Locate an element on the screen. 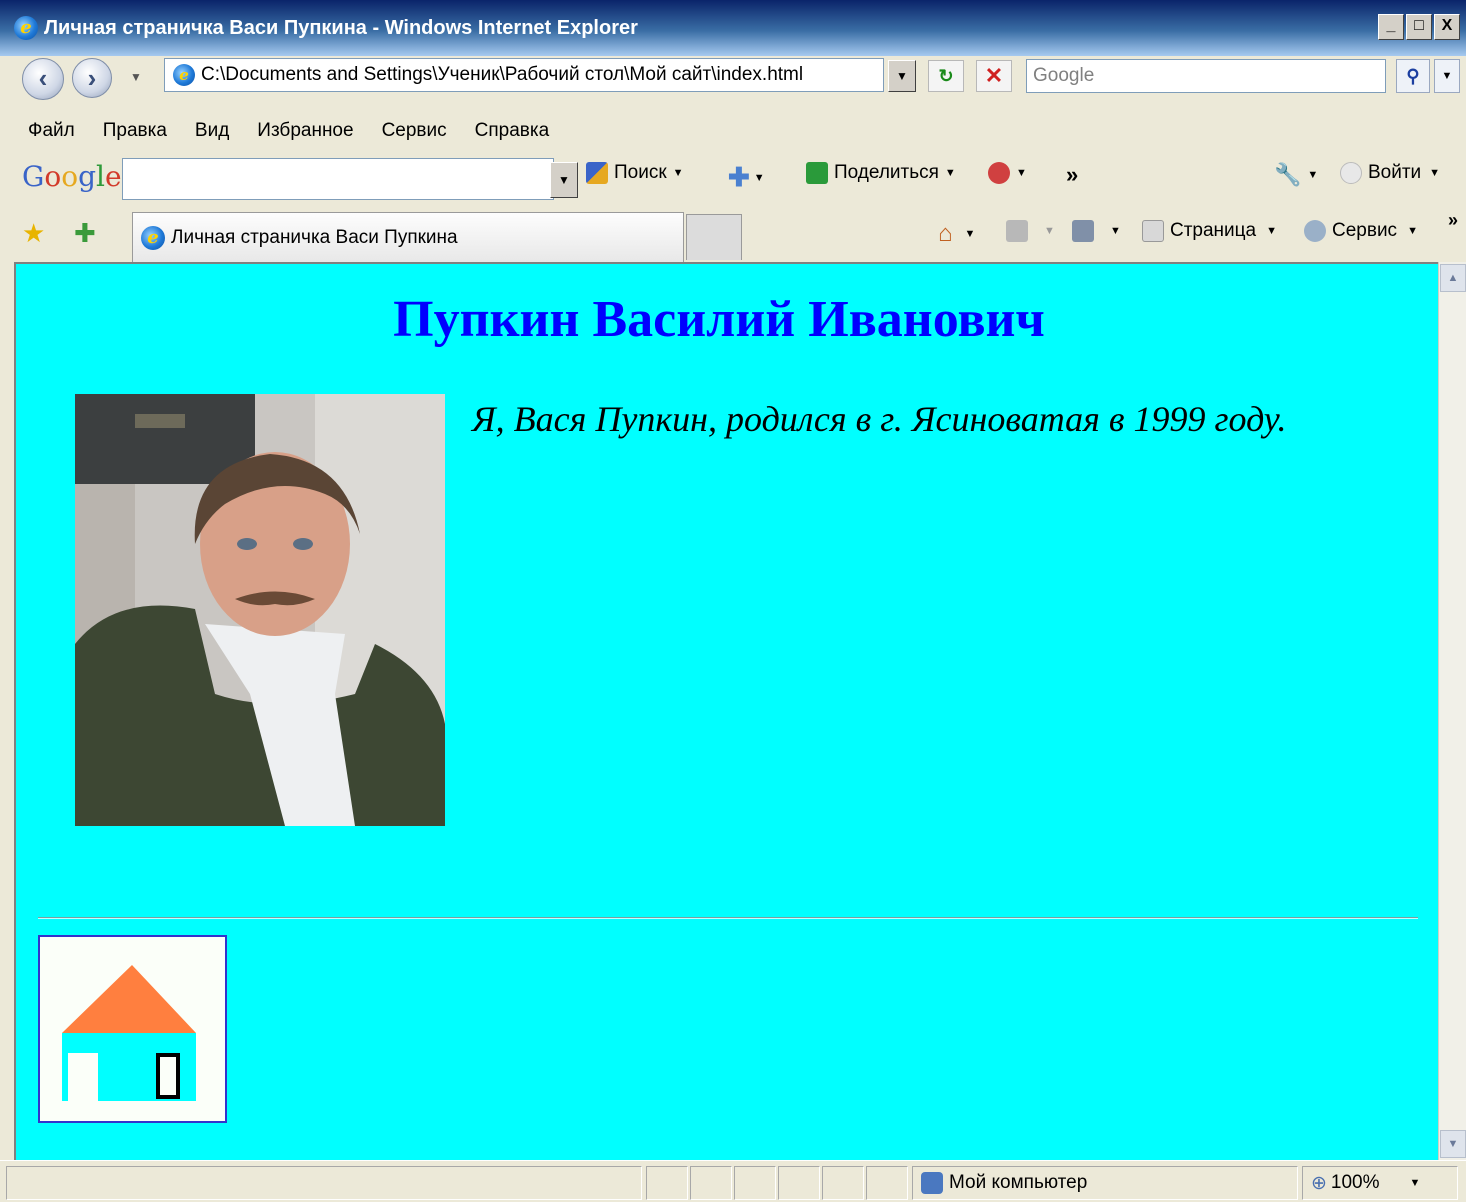  back-arrow-icon: ‹ is located at coordinates (43, 78).